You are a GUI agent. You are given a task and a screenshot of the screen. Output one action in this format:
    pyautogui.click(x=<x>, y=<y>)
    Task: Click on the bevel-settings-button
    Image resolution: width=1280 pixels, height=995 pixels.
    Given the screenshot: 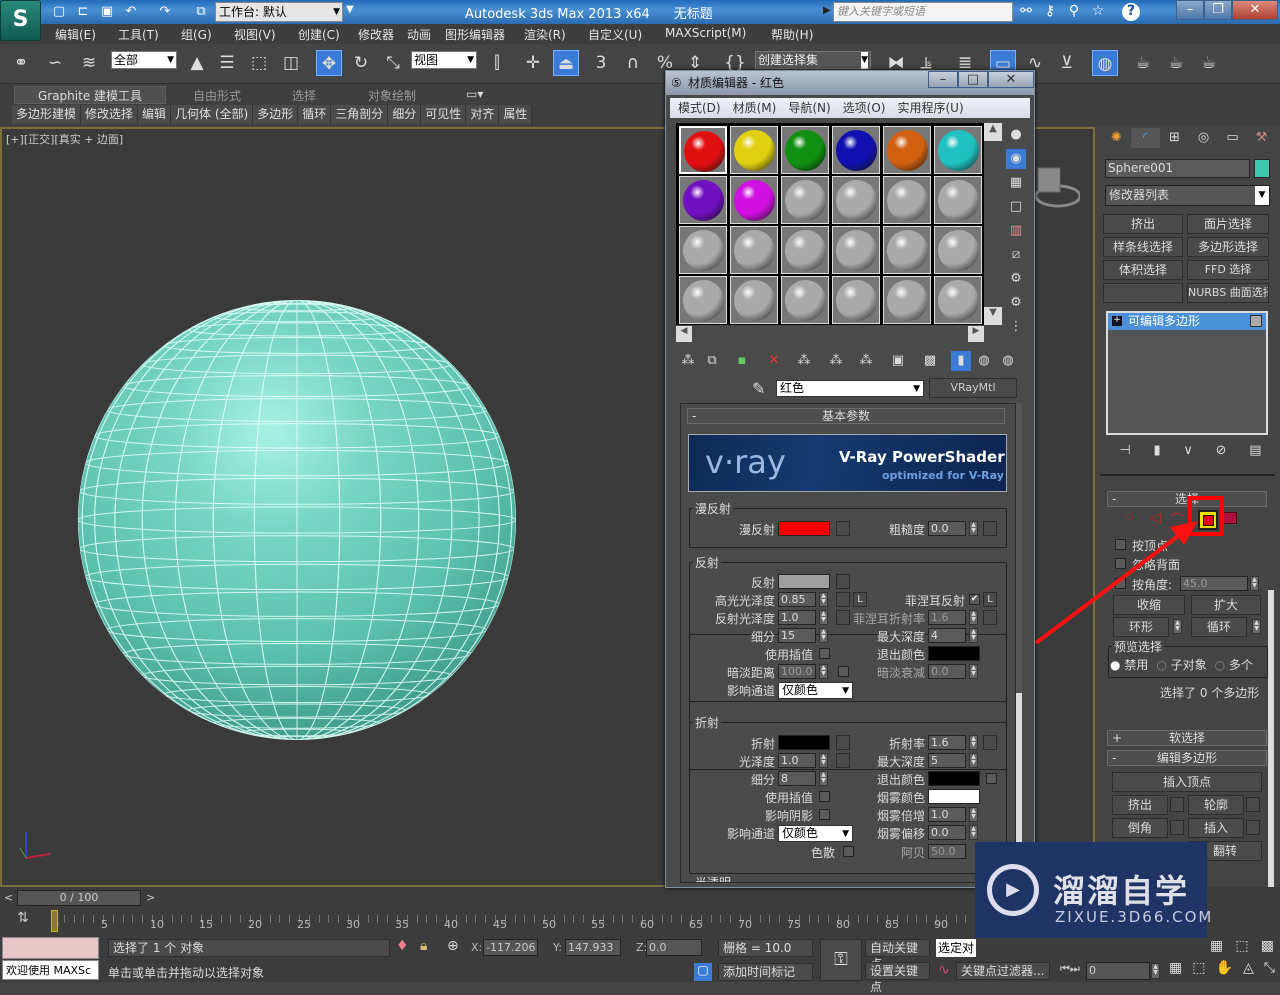 What is the action you would take?
    pyautogui.click(x=1177, y=827)
    